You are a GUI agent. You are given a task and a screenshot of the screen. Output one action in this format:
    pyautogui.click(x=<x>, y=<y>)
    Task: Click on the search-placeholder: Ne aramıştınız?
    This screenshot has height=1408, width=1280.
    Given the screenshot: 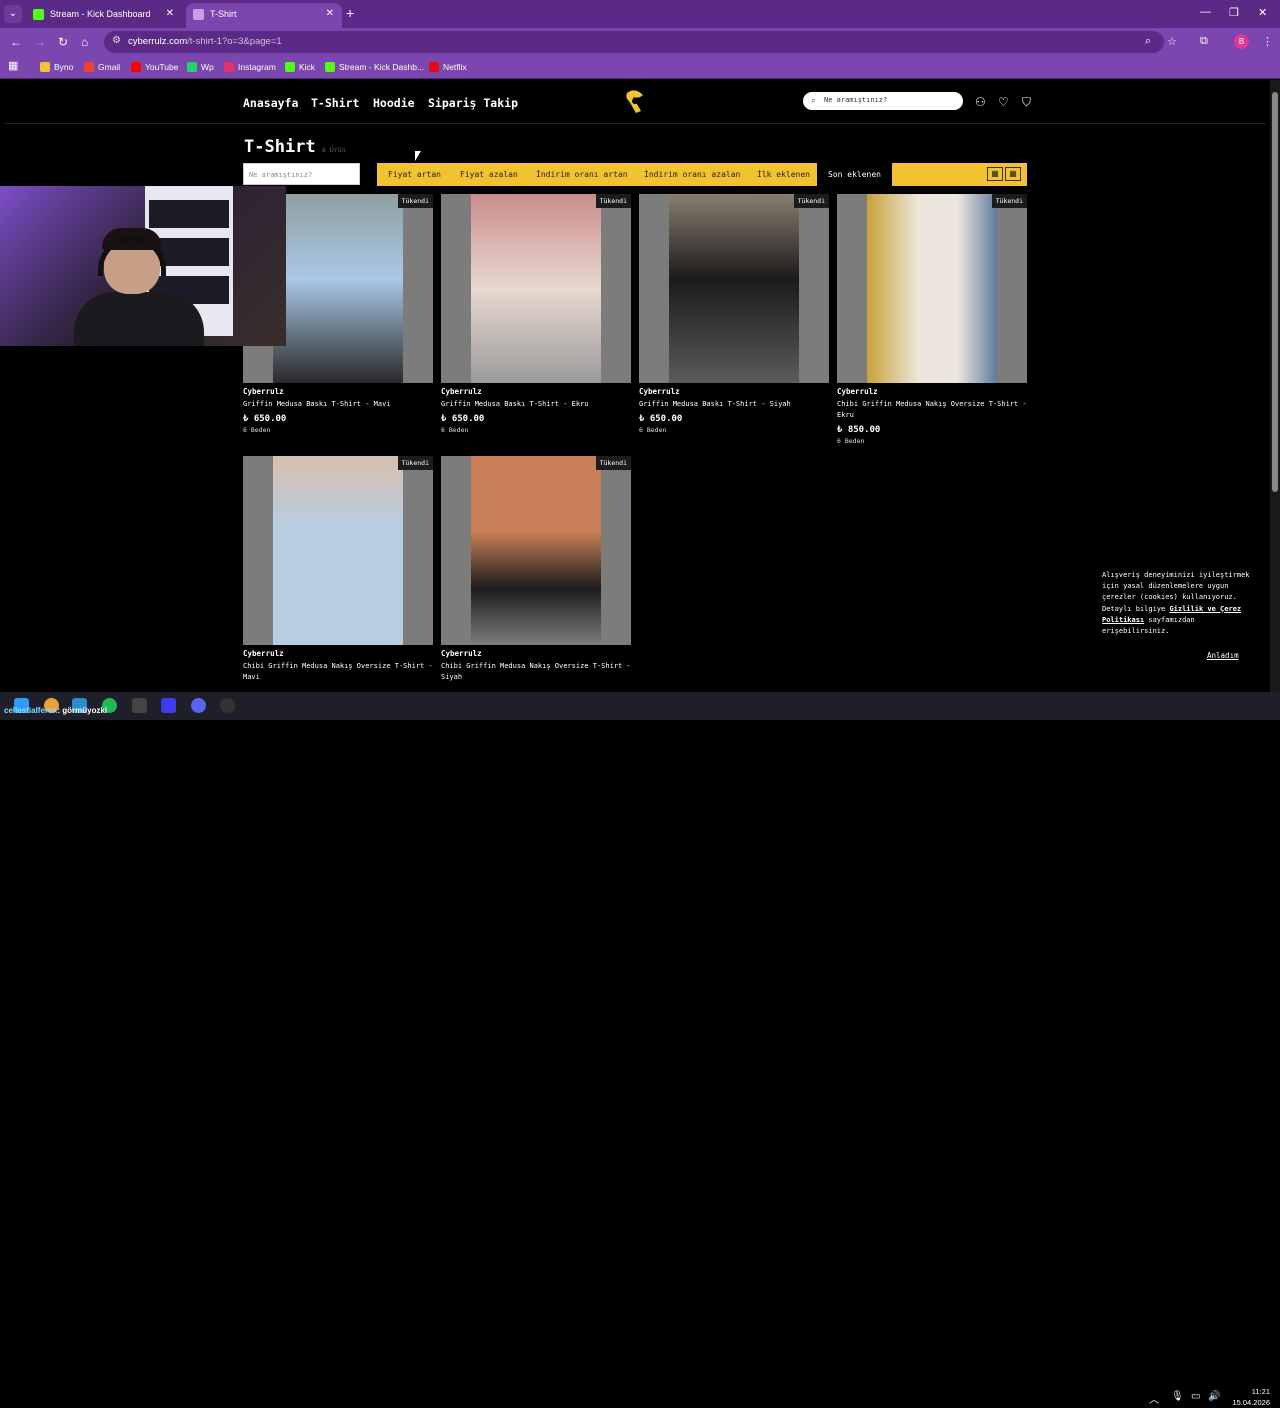 What is the action you would take?
    pyautogui.click(x=856, y=100)
    